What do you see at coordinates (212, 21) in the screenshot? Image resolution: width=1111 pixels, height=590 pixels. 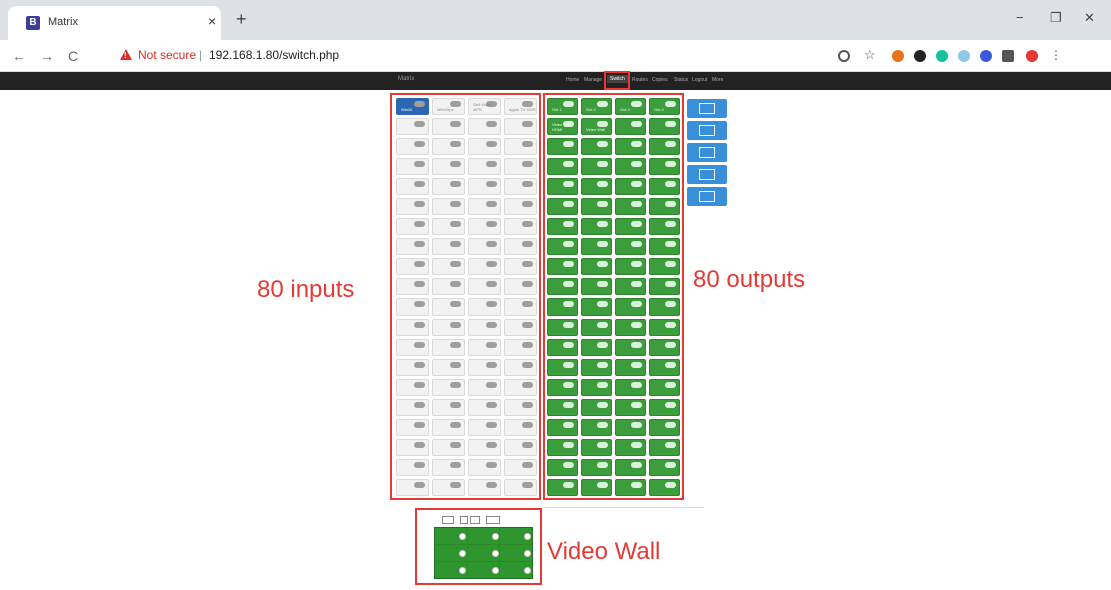 I see `tab-close-icon: ×` at bounding box center [212, 21].